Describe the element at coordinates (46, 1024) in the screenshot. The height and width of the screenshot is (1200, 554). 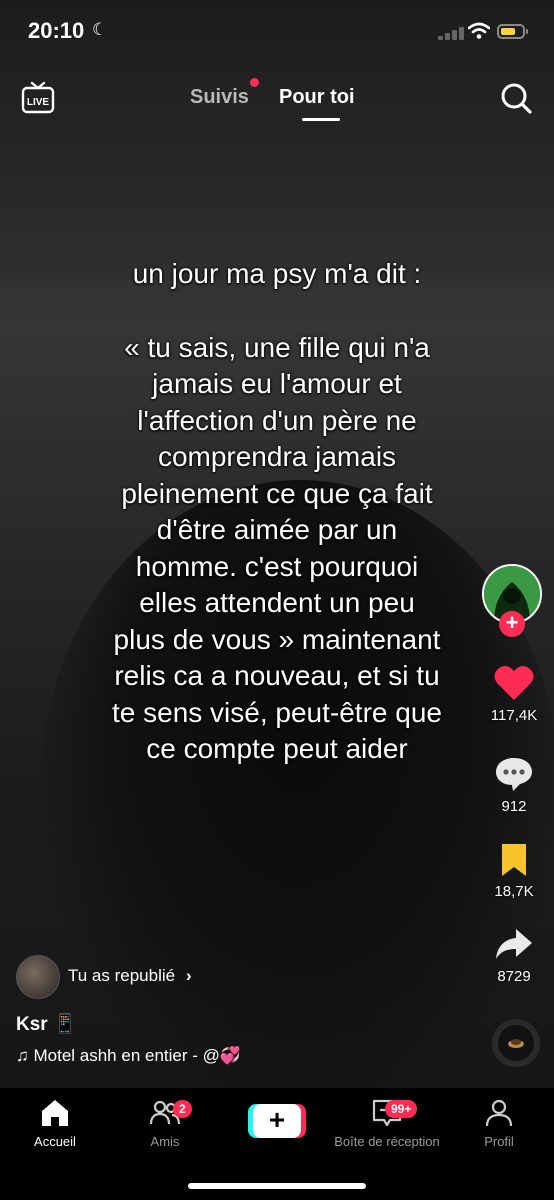
I see `creator-username: Ksr 📱` at that location.